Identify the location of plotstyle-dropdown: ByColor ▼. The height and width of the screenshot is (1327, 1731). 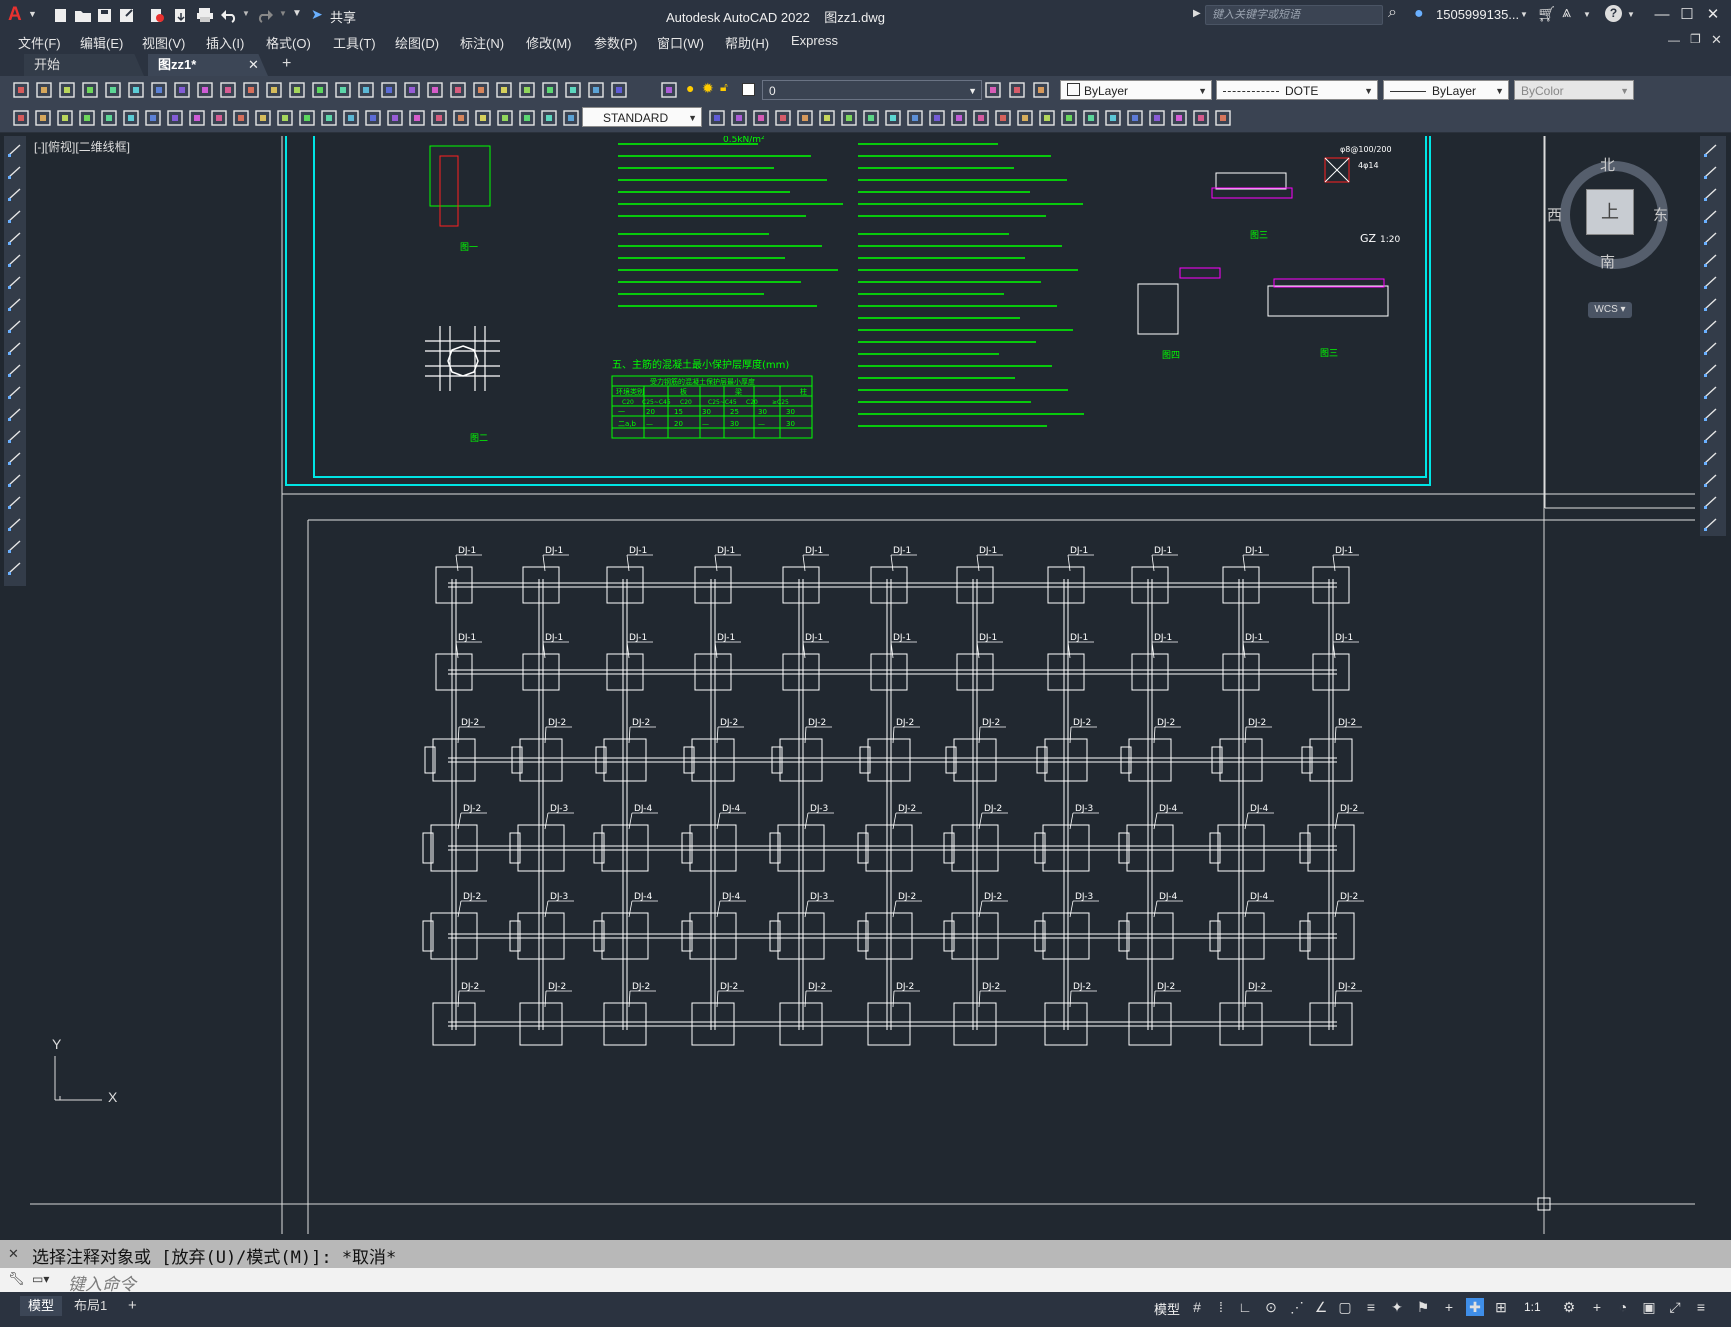
(1574, 90).